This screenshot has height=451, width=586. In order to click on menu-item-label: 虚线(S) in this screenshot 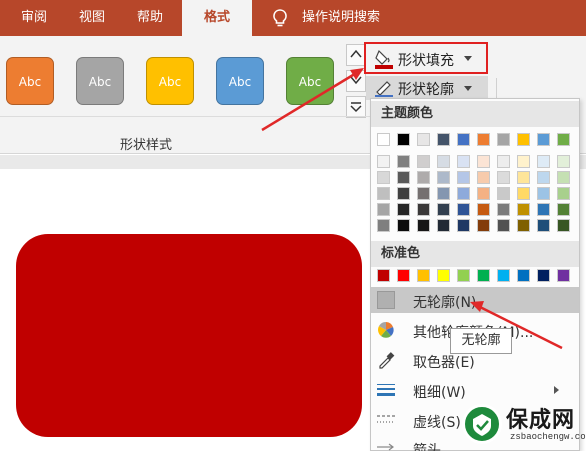, I will do `click(437, 423)`.